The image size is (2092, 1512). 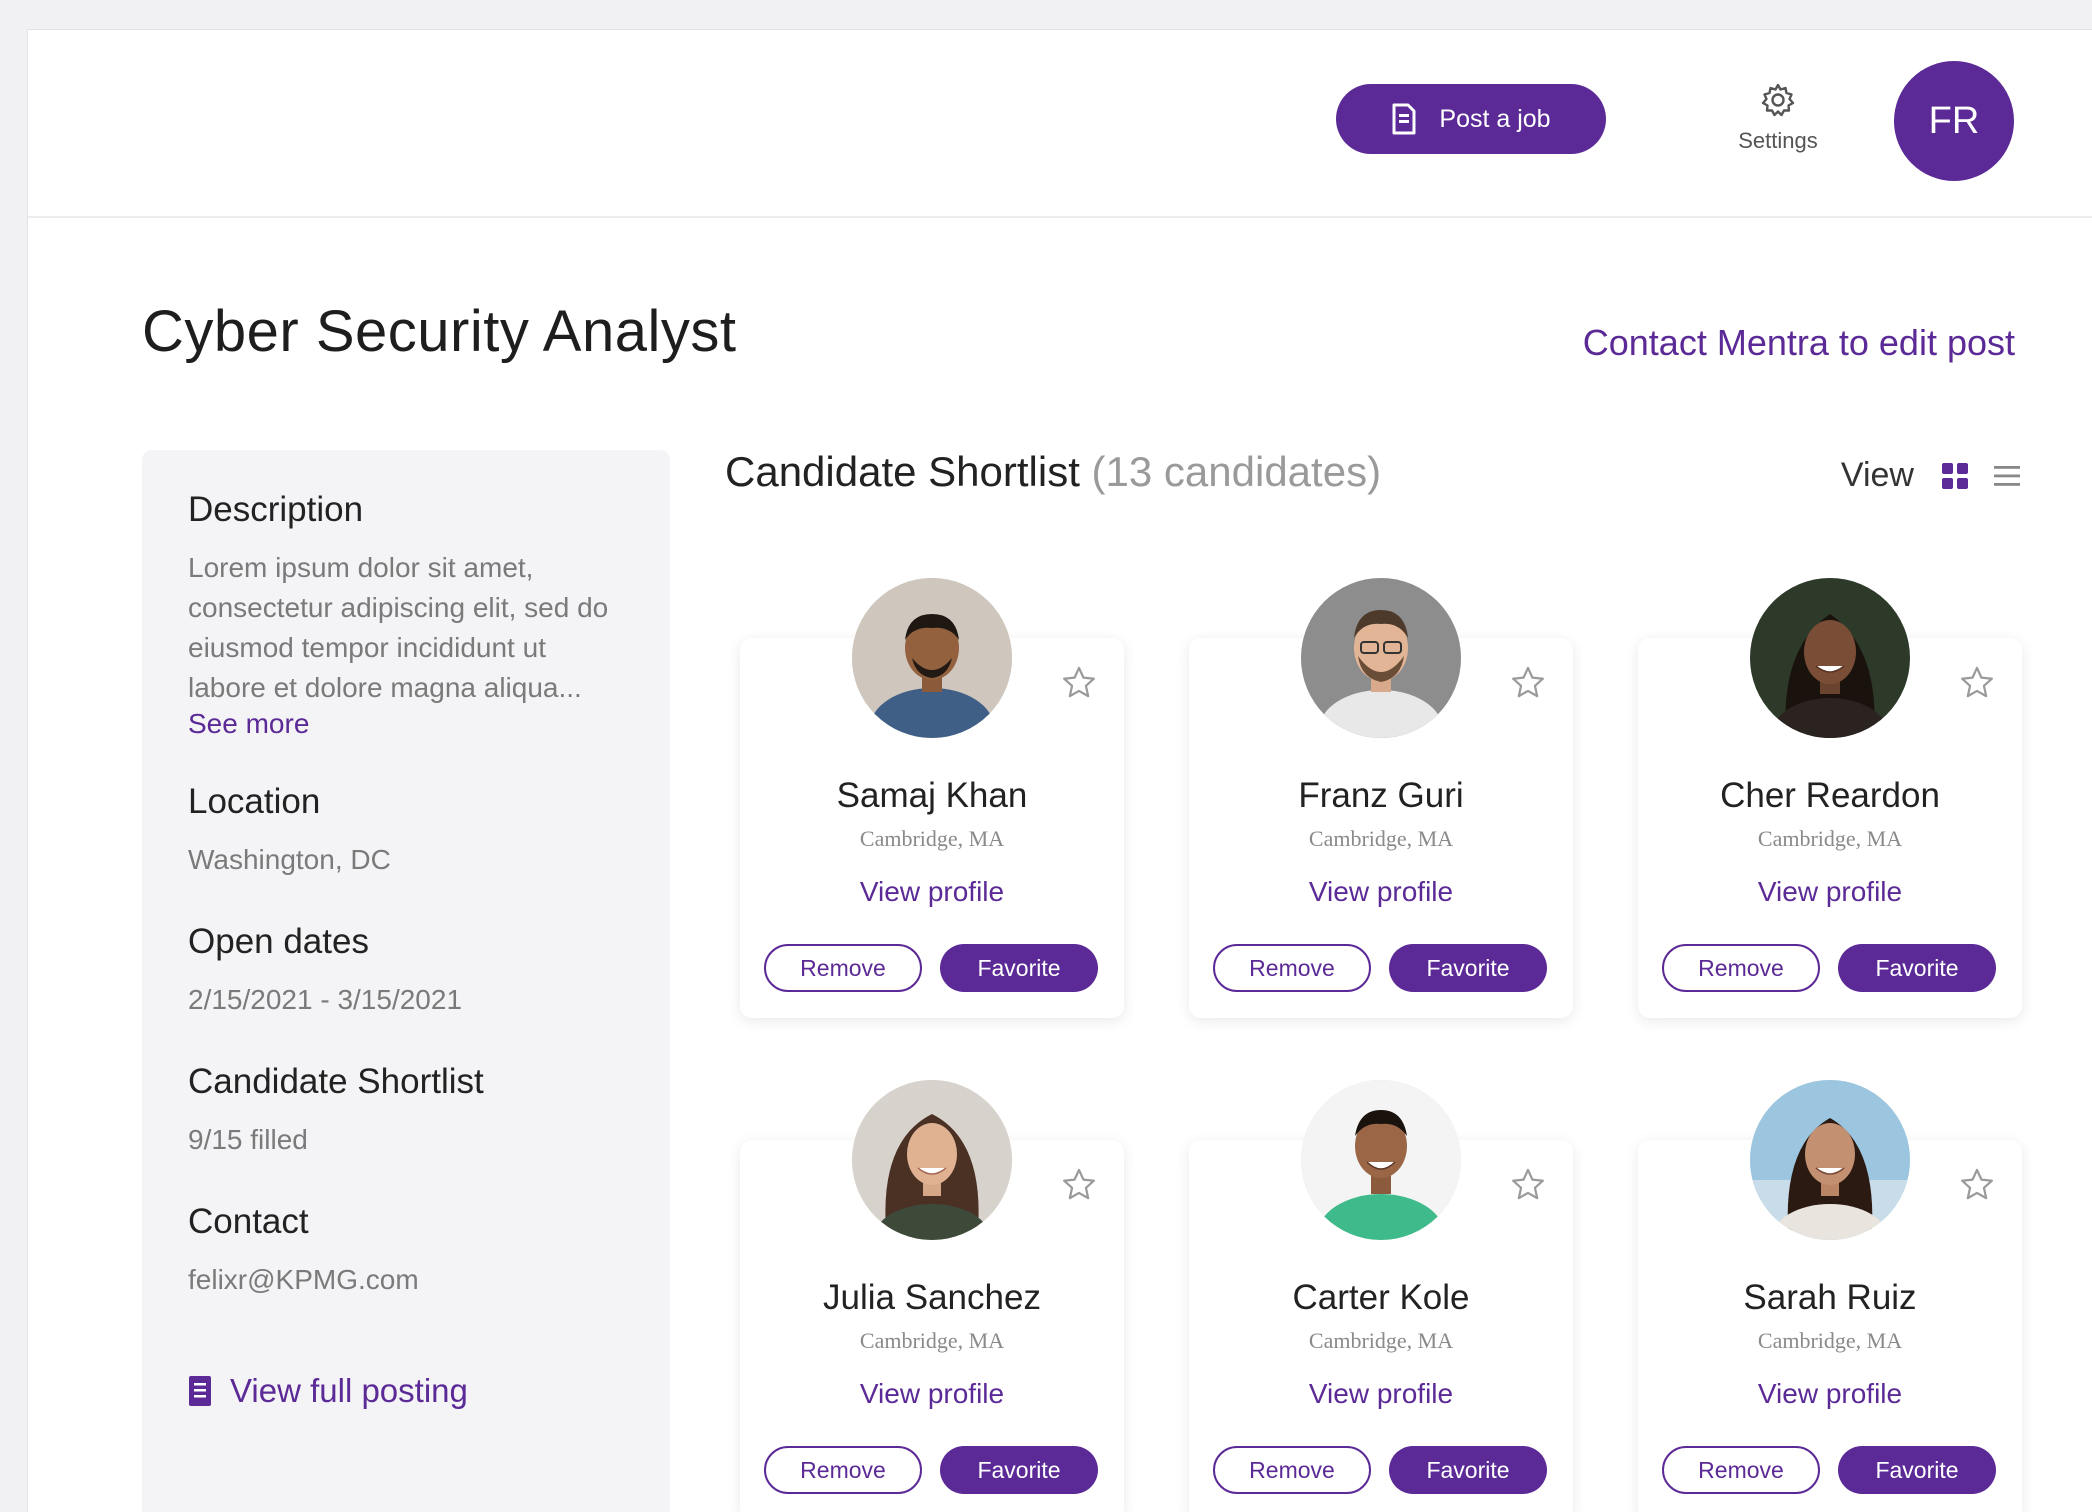 I want to click on shortlist-status-section: Candidate Shortlist 9/15 filled, so click(x=406, y=1111).